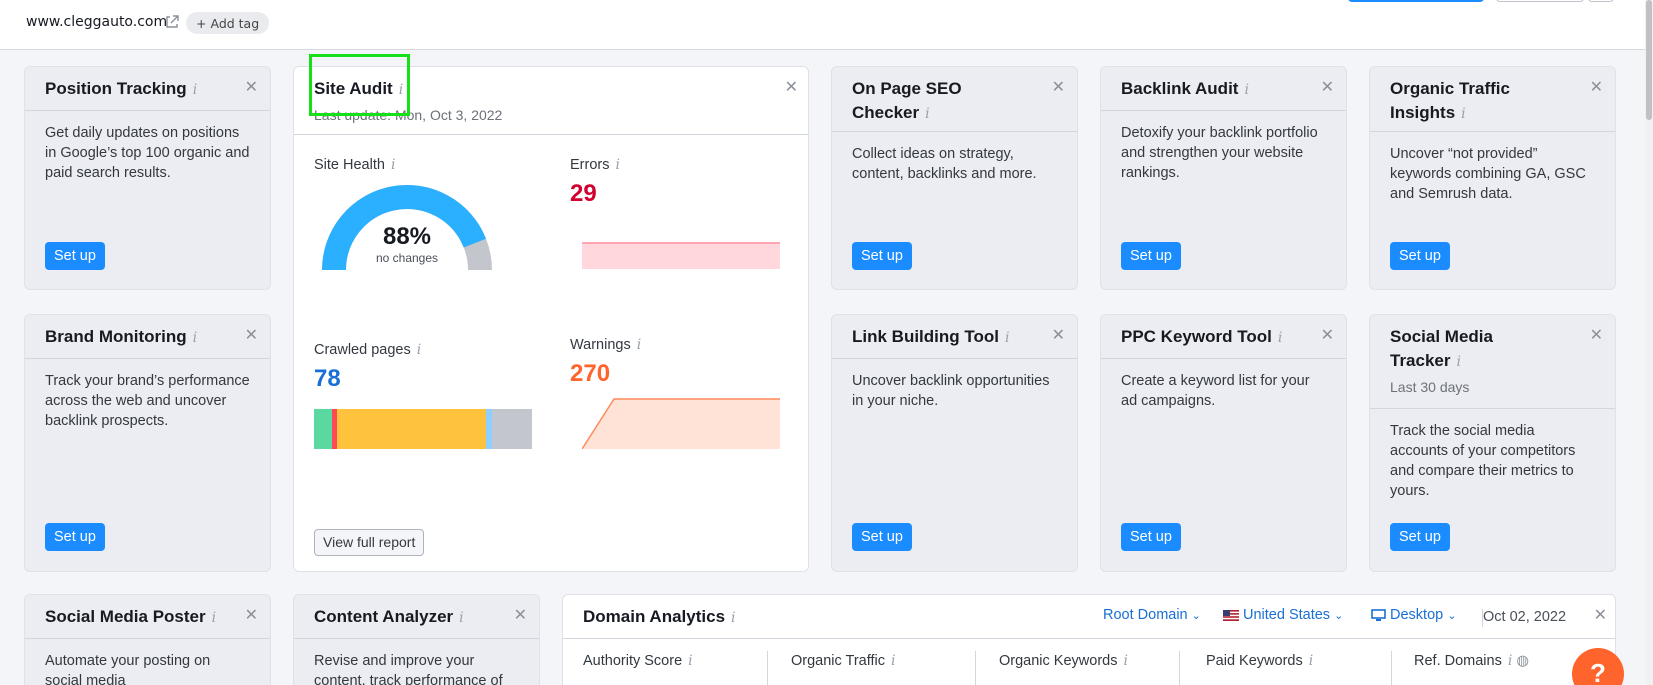 Image resolution: width=1653 pixels, height=685 pixels. Describe the element at coordinates (590, 374) in the screenshot. I see `warnings-value: 270` at that location.